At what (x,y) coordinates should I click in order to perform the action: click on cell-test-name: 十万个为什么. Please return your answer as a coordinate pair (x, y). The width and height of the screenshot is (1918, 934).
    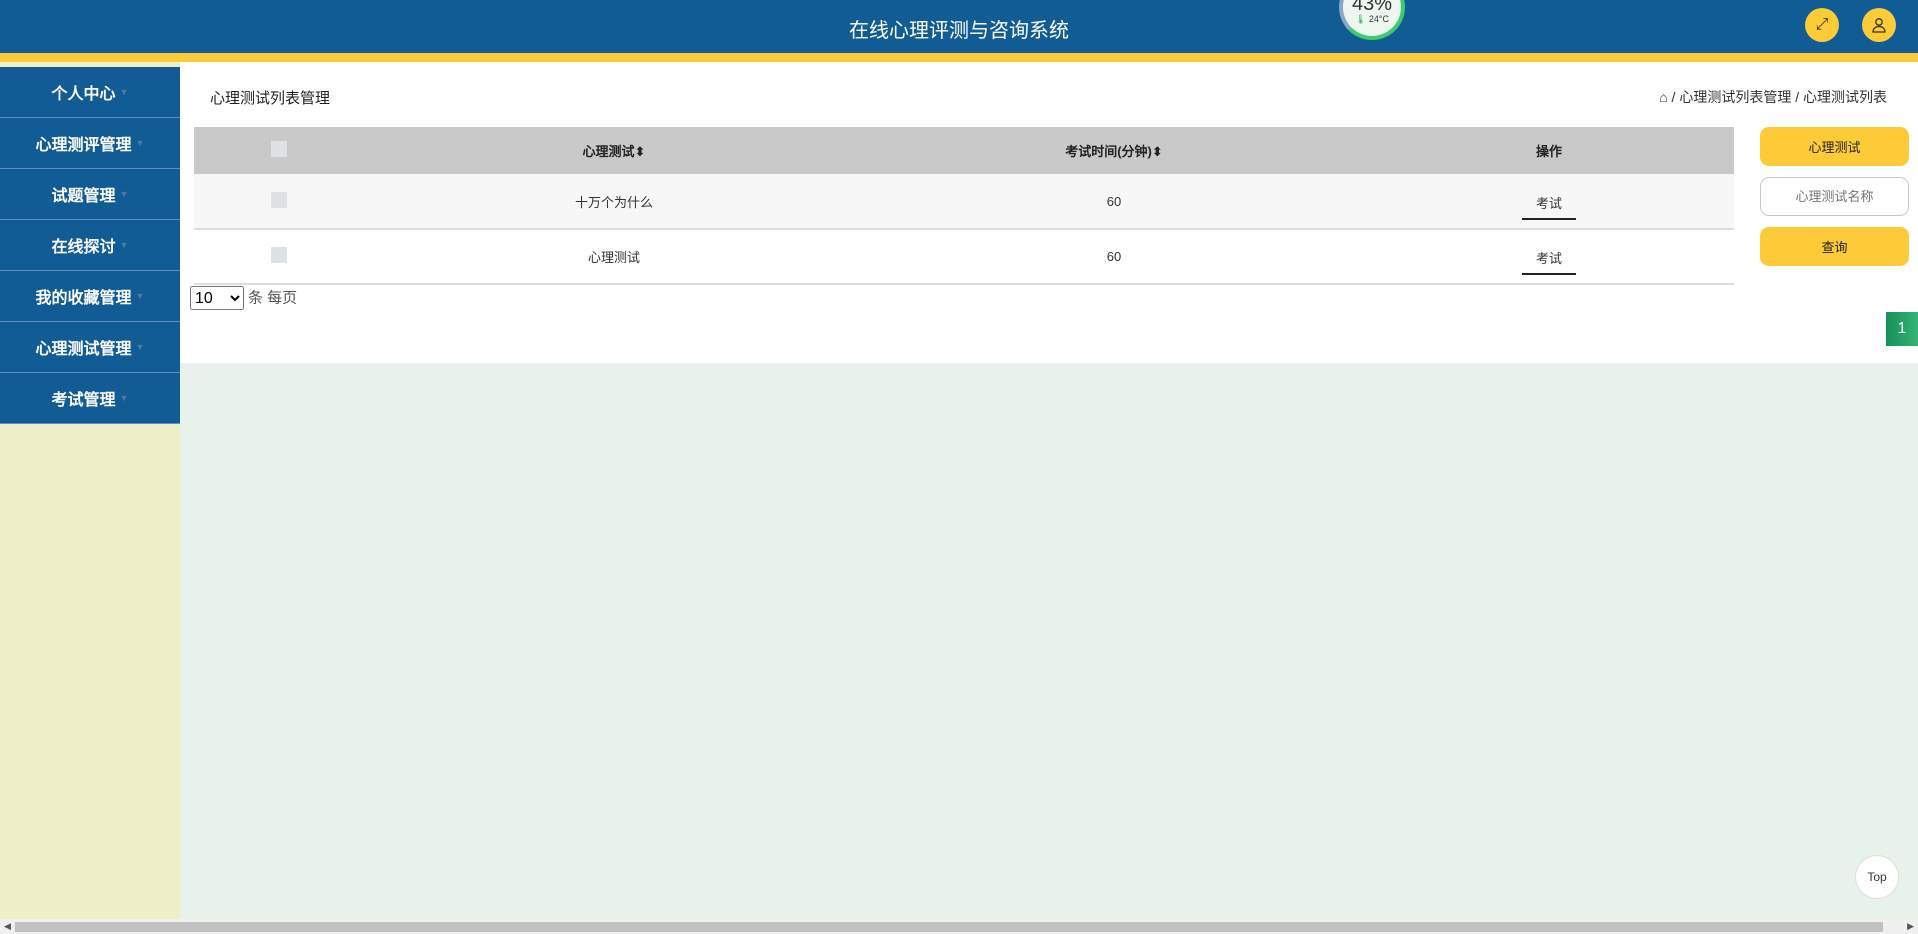
    Looking at the image, I should click on (614, 202).